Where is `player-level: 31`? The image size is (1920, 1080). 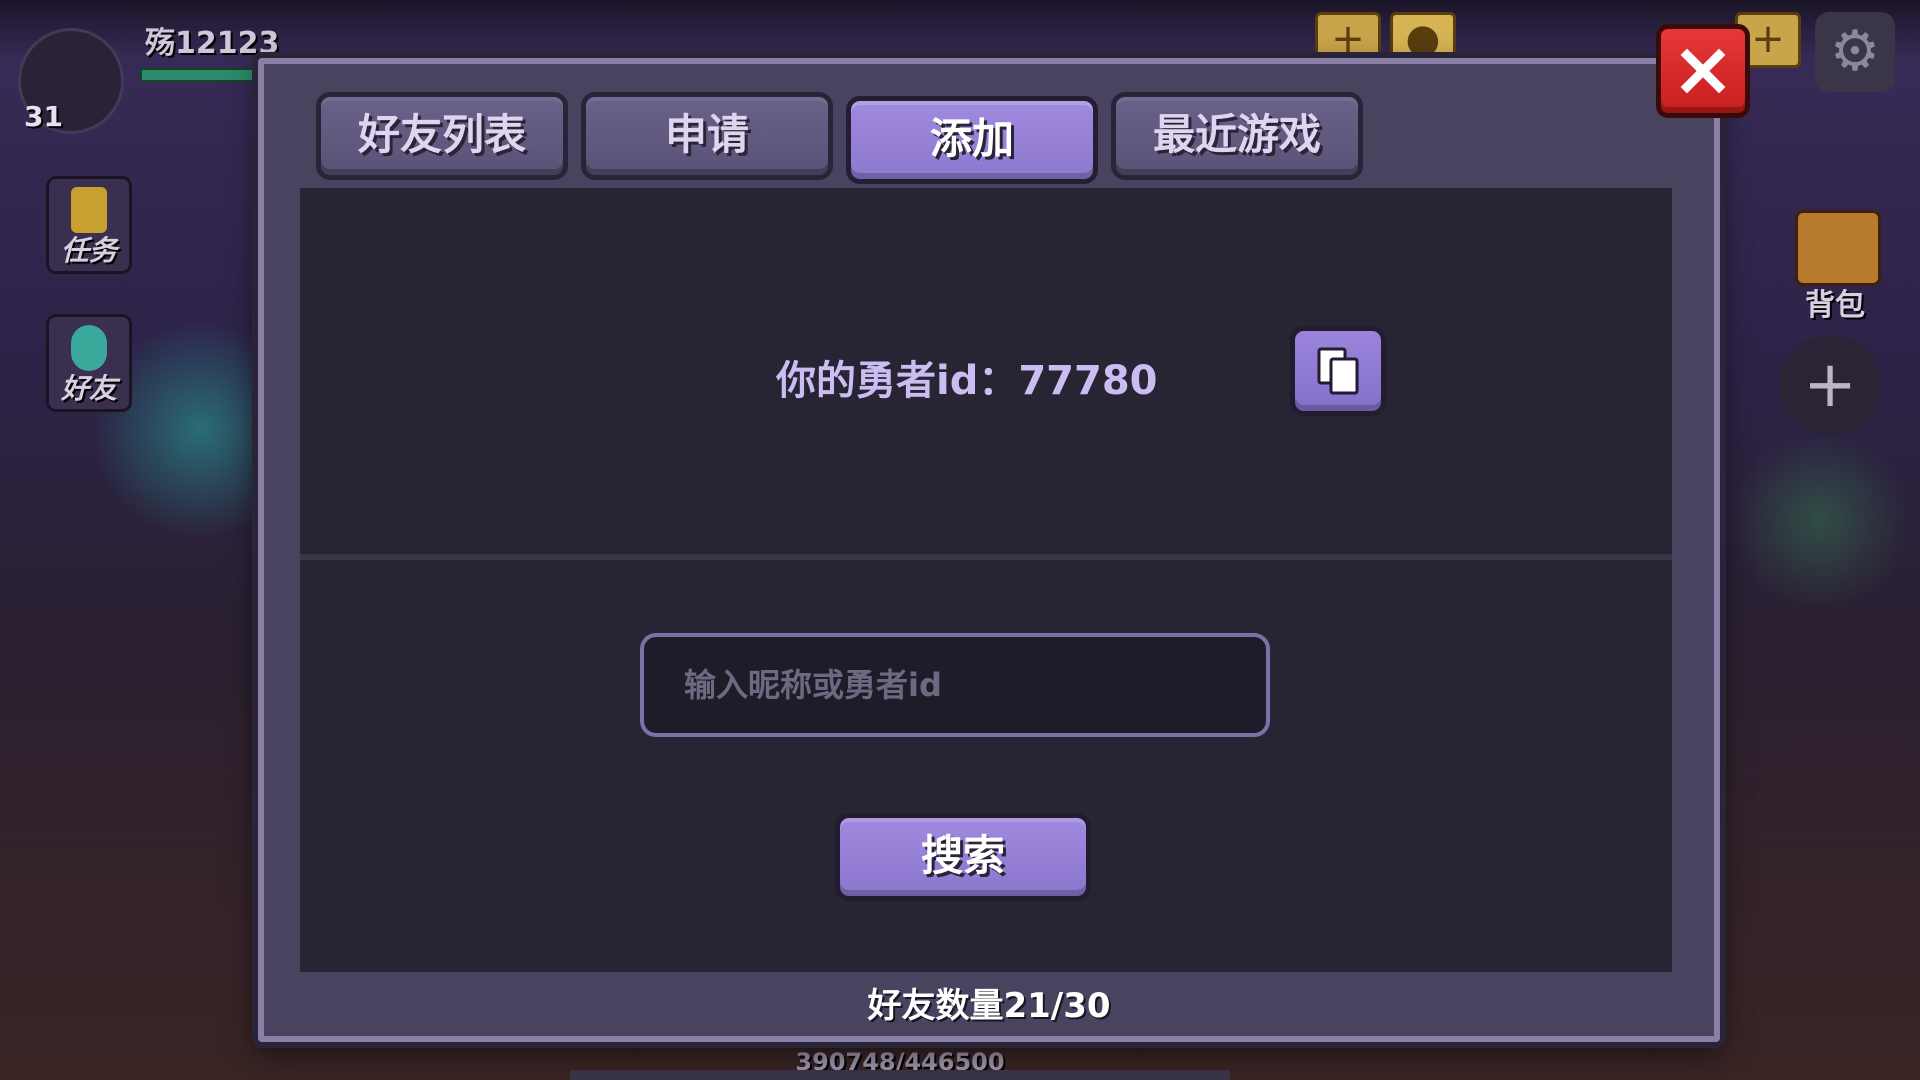 player-level: 31 is located at coordinates (43, 116).